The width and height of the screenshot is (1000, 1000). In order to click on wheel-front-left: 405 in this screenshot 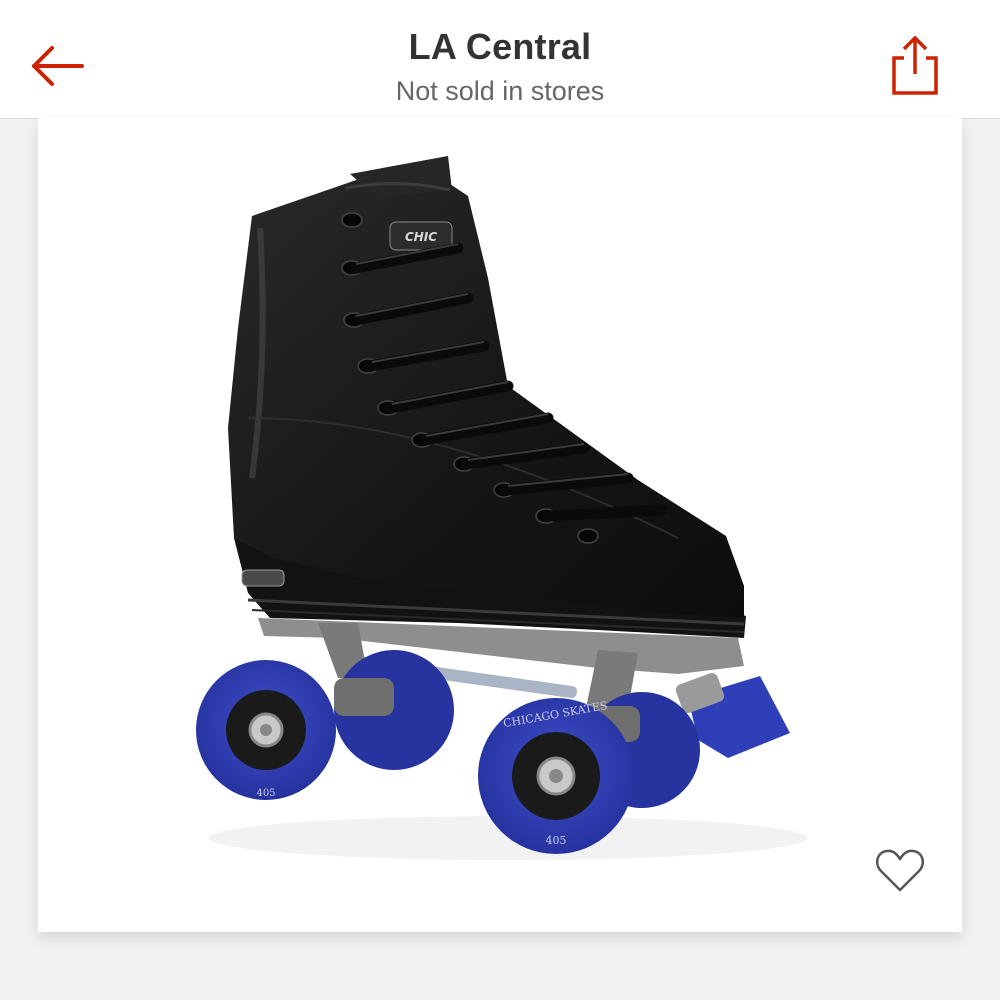, I will do `click(266, 730)`.